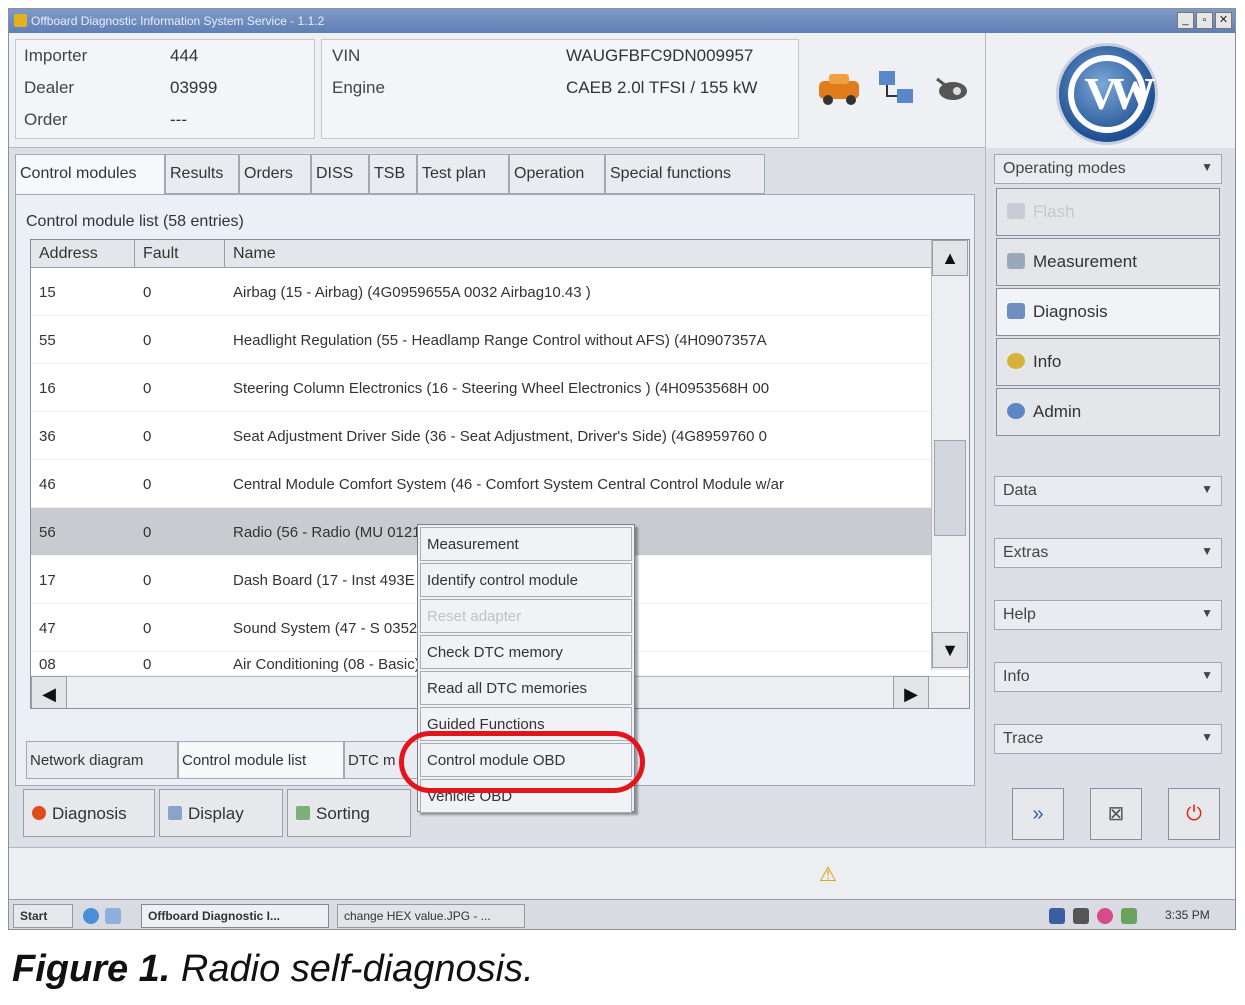 Image resolution: width=1245 pixels, height=1005 pixels. I want to click on window-mode-button: ⊠, so click(1116, 814).